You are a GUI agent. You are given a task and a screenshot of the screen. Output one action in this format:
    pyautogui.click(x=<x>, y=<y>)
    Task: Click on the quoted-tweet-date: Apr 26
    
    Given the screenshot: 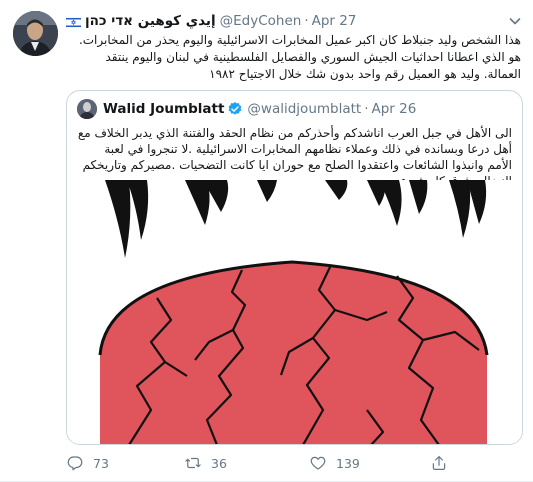 What is the action you would take?
    pyautogui.click(x=394, y=109)
    